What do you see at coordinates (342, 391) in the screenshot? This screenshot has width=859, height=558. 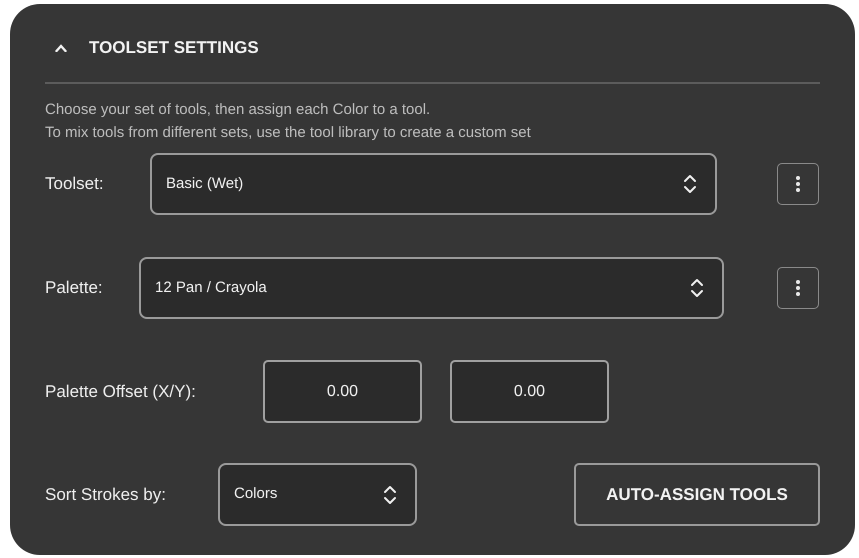 I see `offset-x-field: 0.00` at bounding box center [342, 391].